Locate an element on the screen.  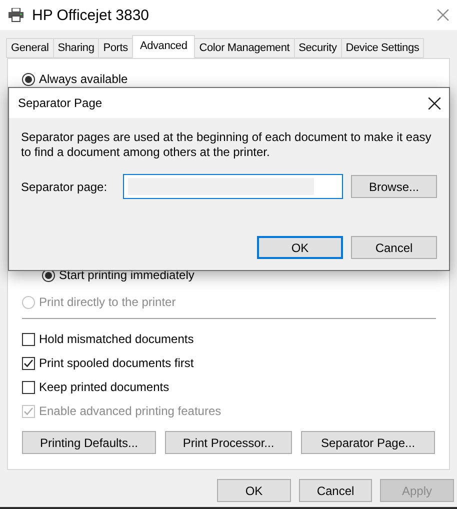
footer-button: Cancel is located at coordinates (335, 490).